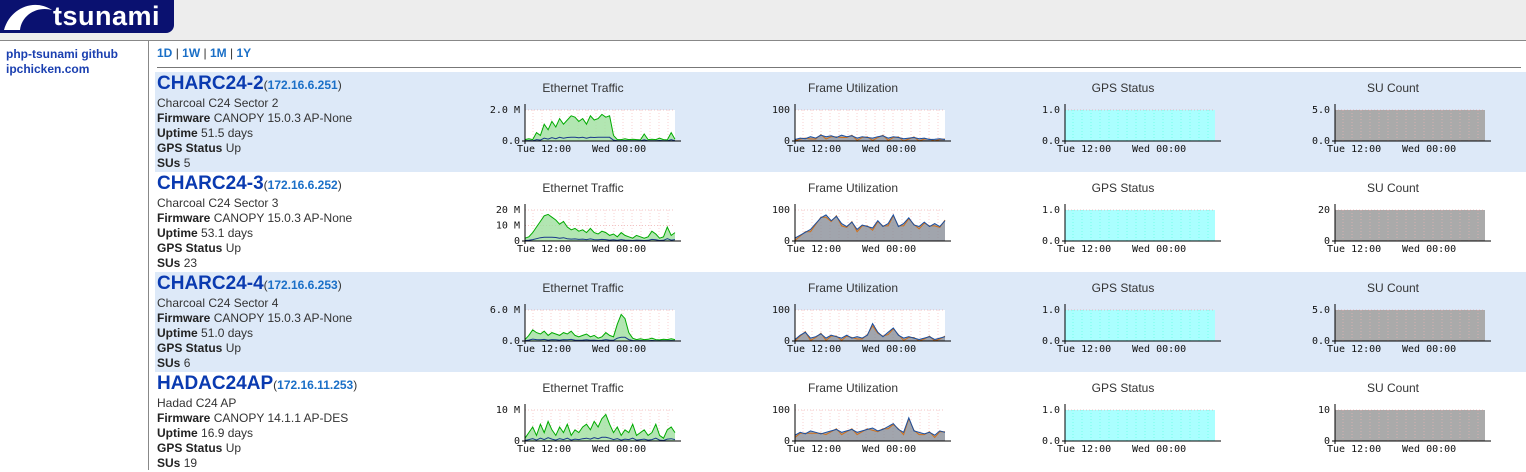 This screenshot has width=1526, height=472. I want to click on range-1y-link: 1Y, so click(243, 53).